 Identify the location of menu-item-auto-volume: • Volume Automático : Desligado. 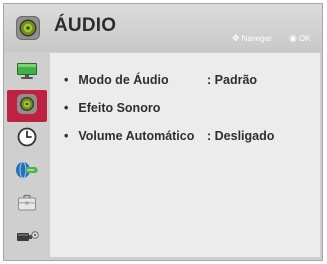
(169, 136).